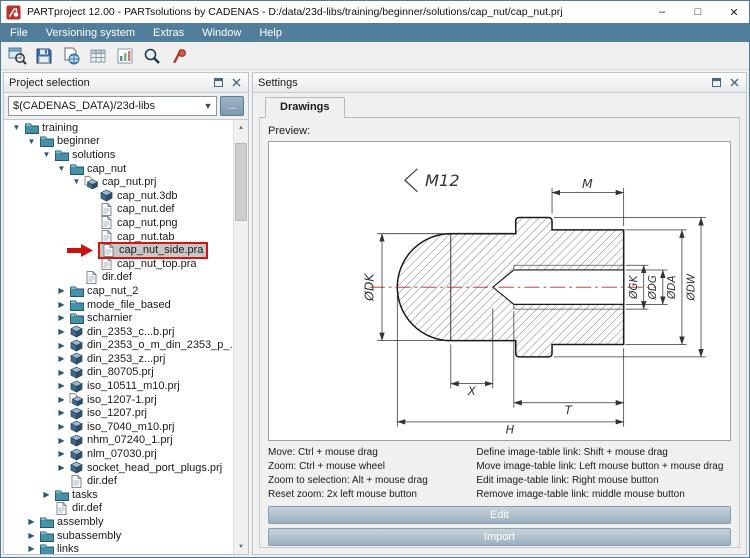  I want to click on tree-item-mode_file_based: ▶ mode_file_based, so click(118, 305).